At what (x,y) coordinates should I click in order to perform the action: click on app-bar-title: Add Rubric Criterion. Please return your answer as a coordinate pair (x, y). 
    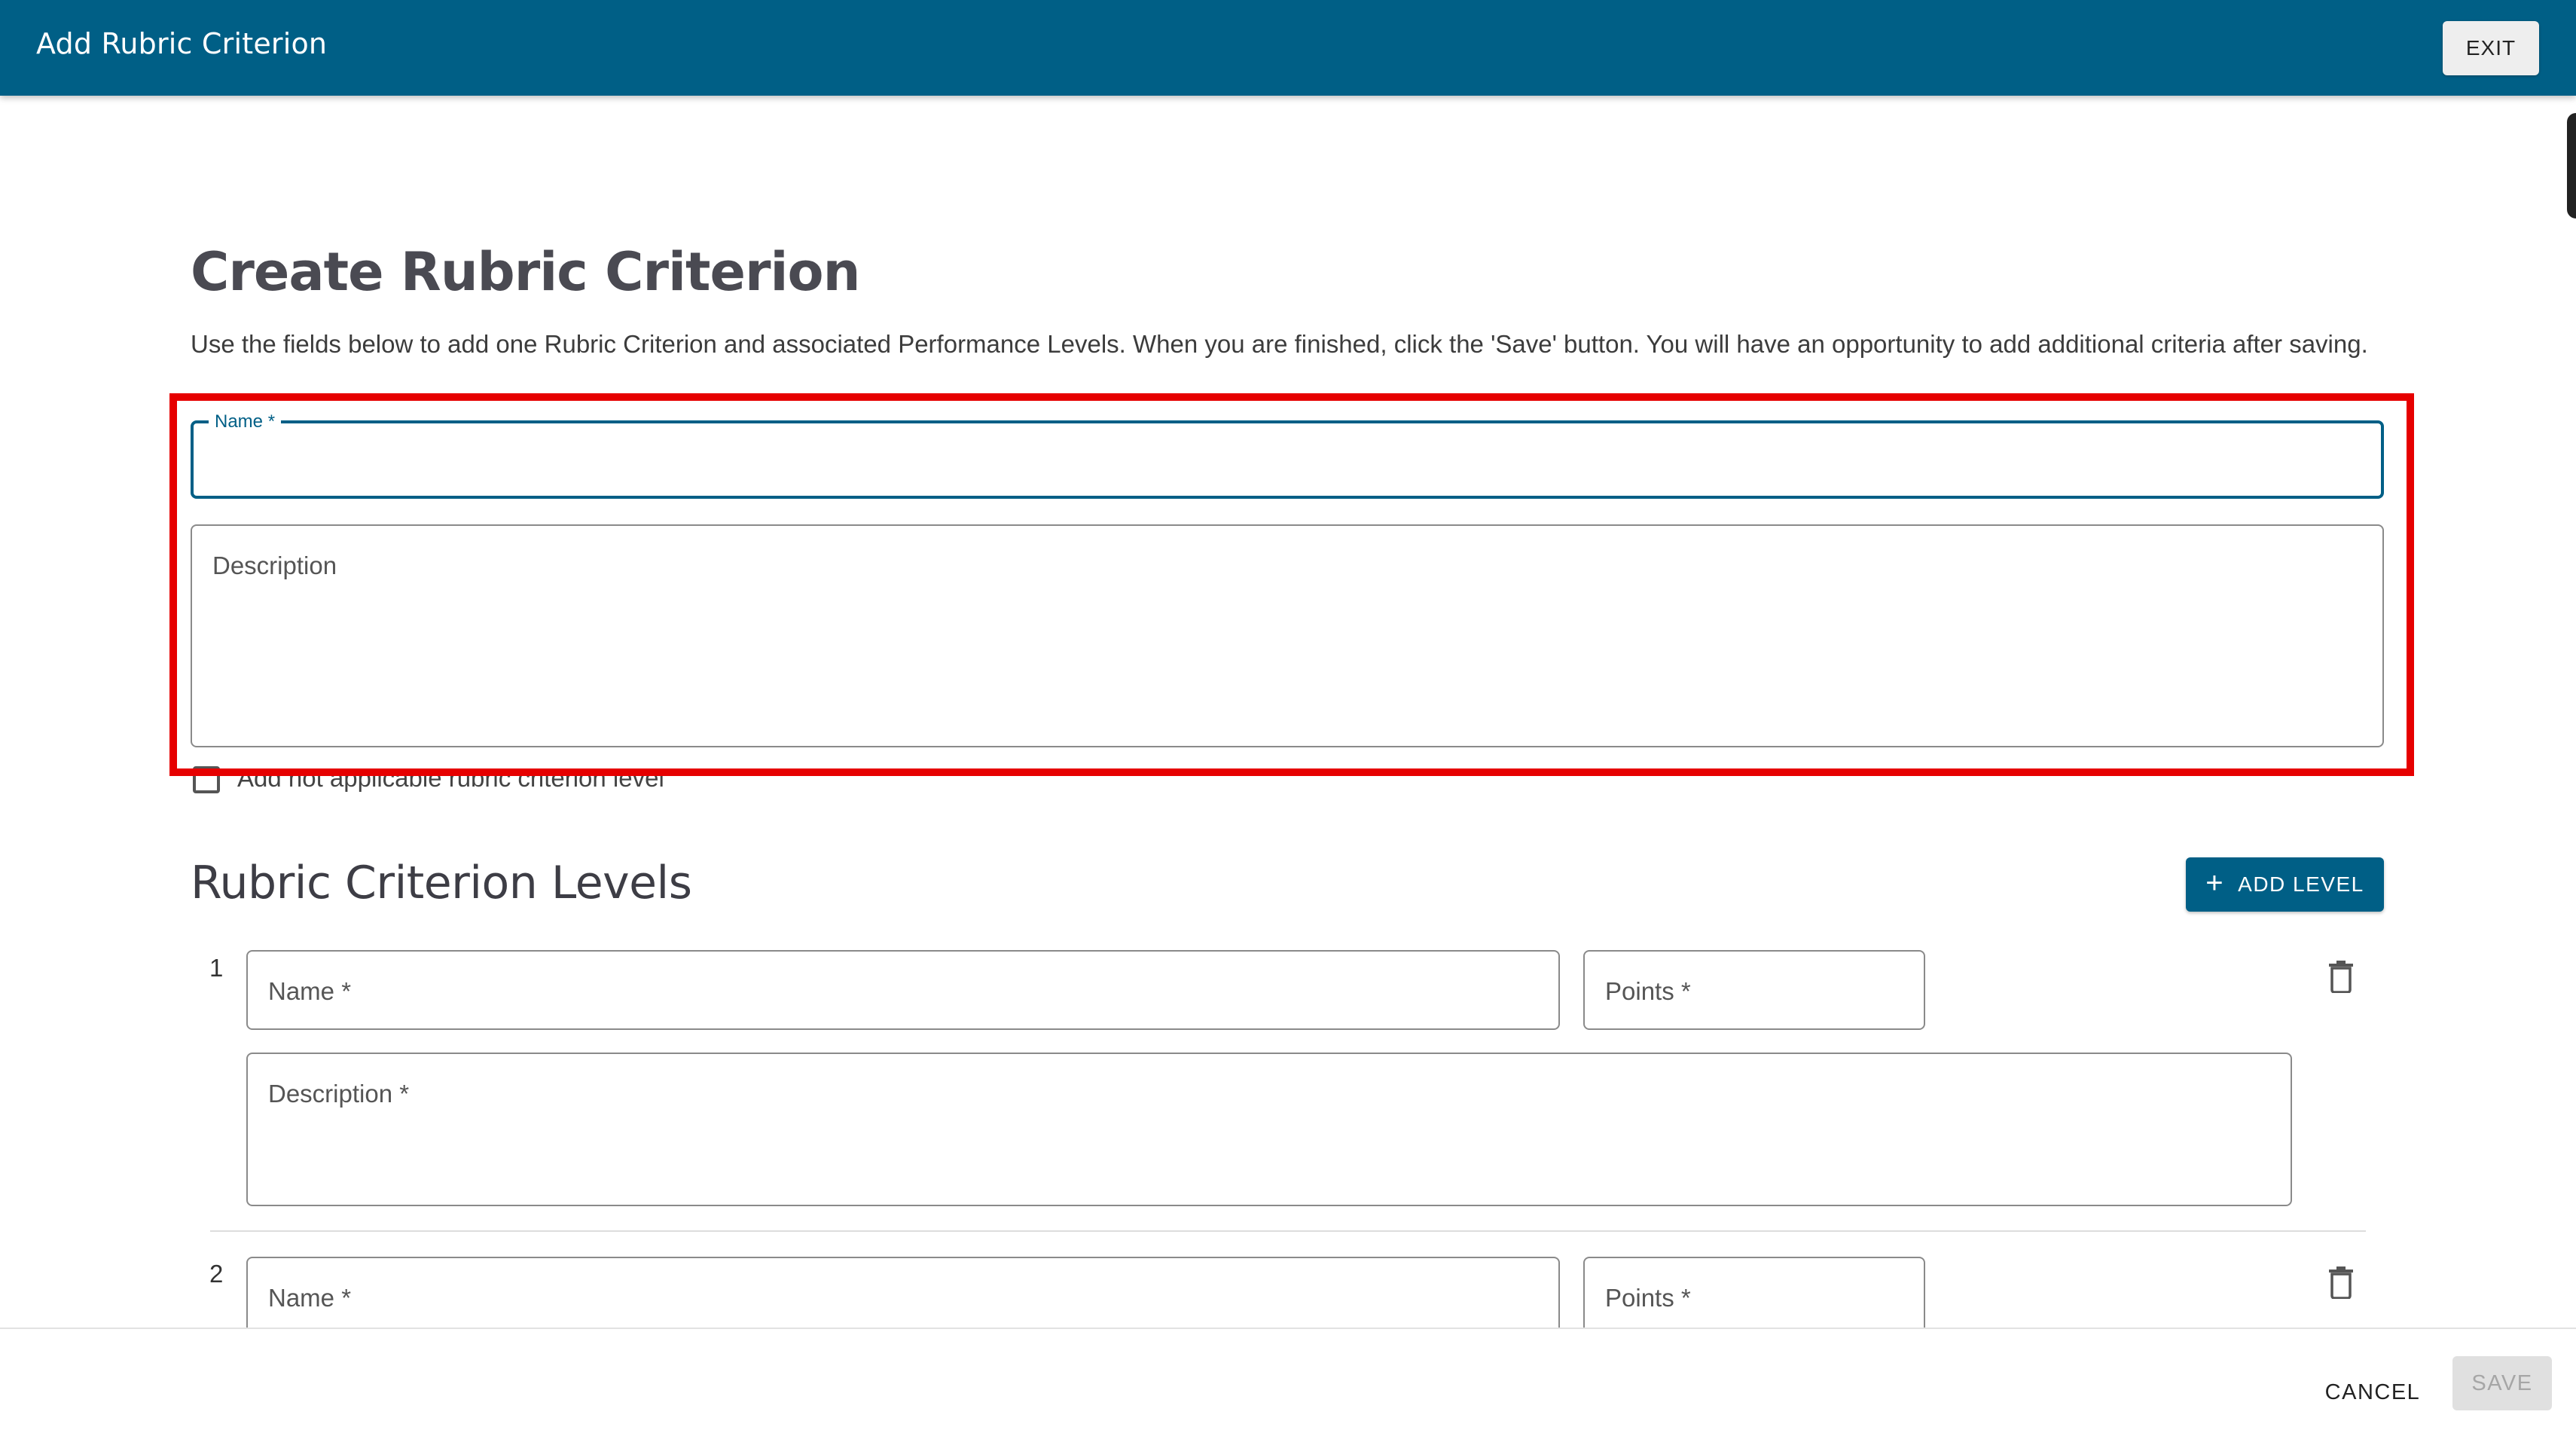
    Looking at the image, I should click on (182, 43).